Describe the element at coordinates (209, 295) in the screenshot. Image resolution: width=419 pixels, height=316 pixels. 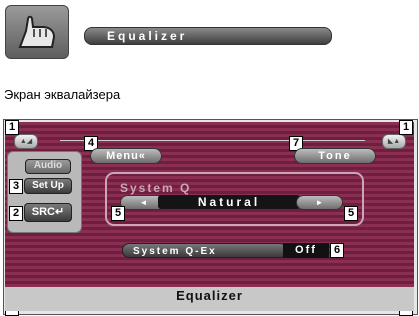
I see `bottom-title-text: Equalizer` at that location.